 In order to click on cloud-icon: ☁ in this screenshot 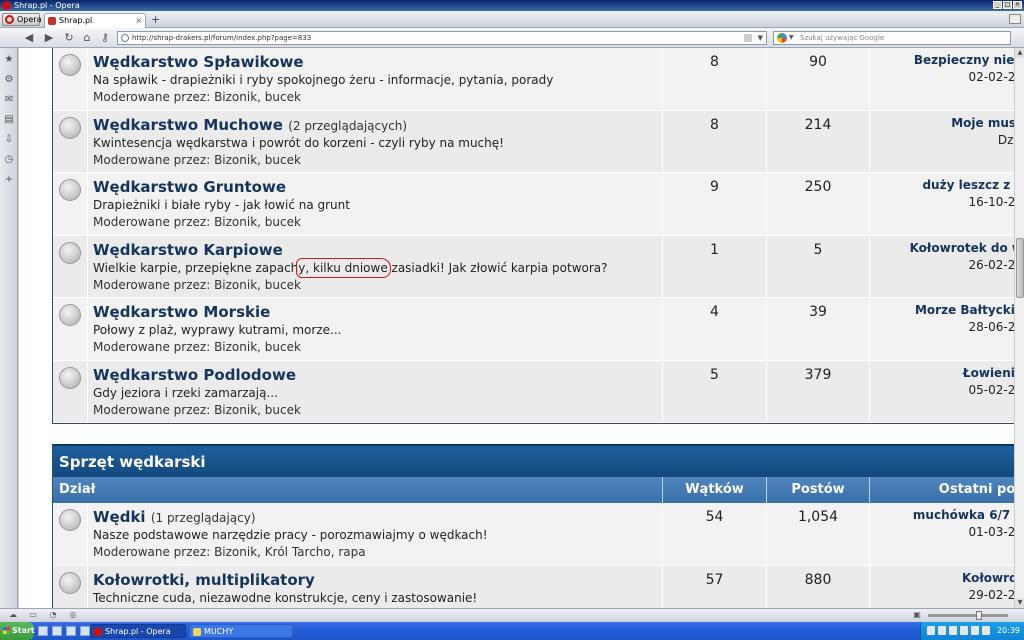, I will do `click(13, 615)`.